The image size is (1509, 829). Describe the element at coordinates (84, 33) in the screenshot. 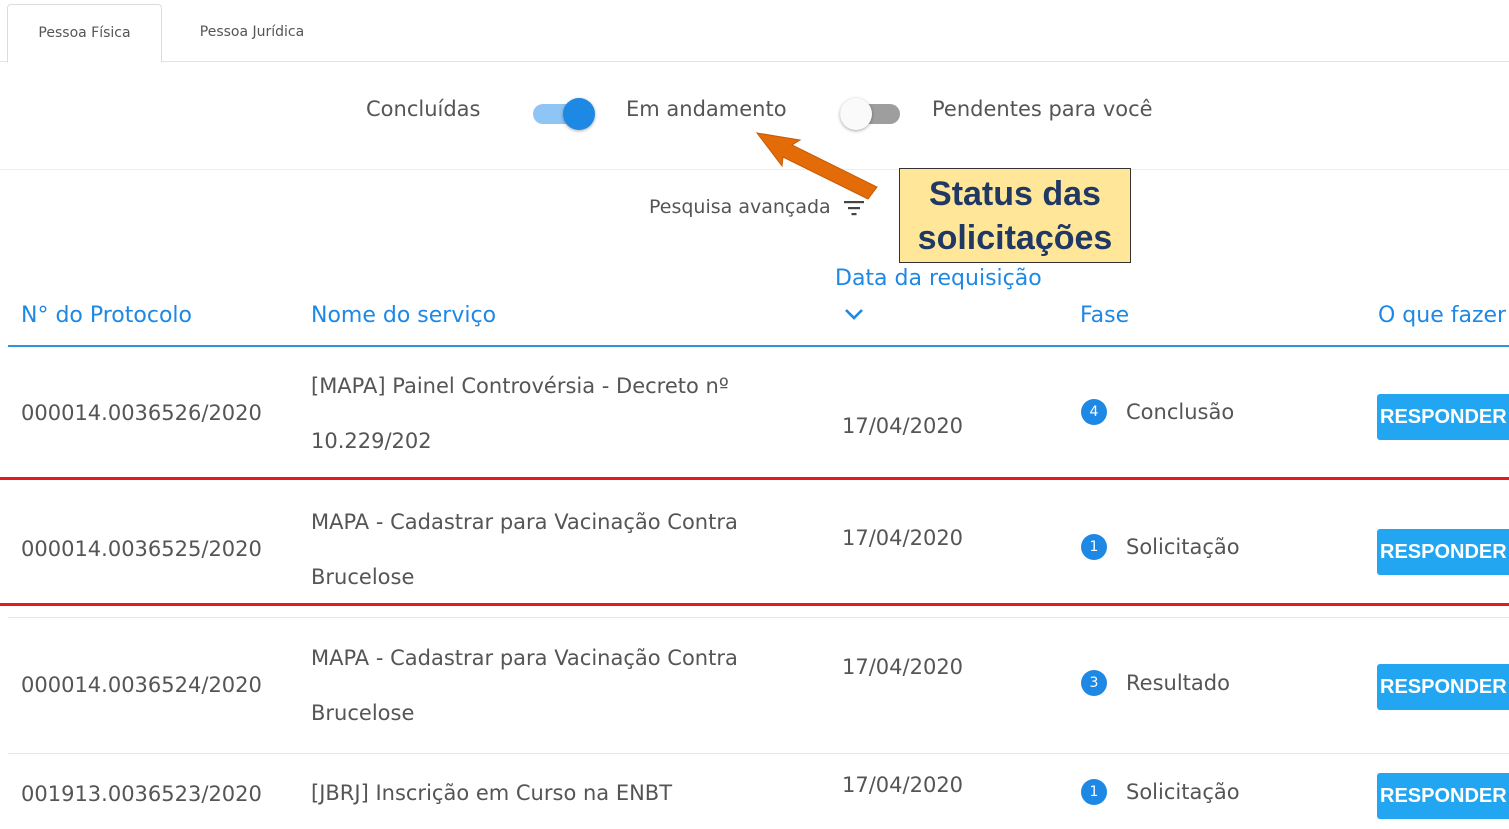

I see `tab-pessoa-fisica: Pessoa Física` at that location.